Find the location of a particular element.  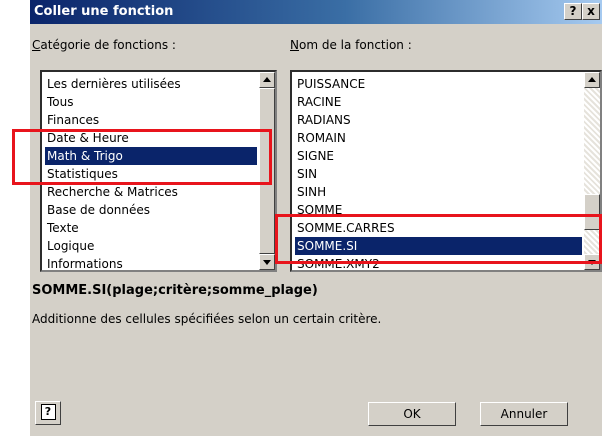

function-scroll-up-button is located at coordinates (592, 80).